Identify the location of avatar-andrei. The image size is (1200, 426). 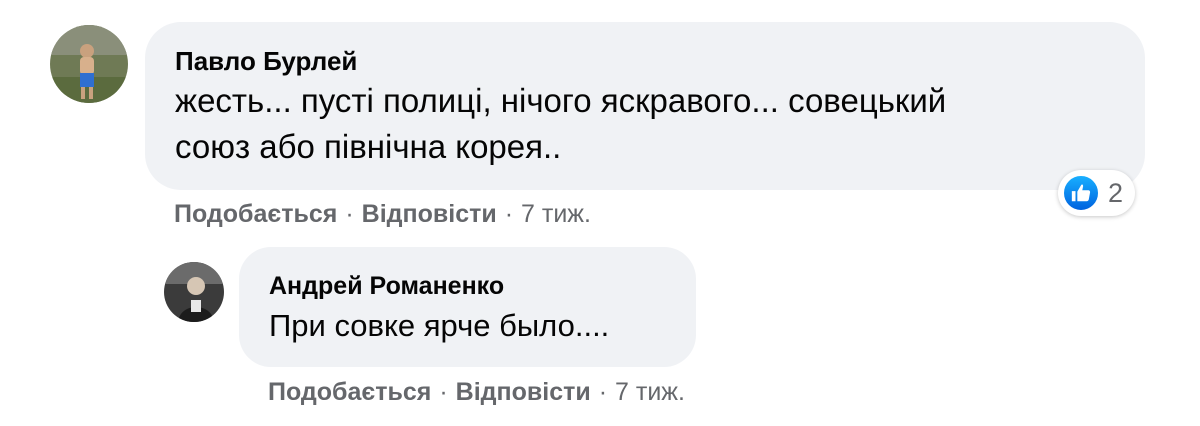
(194, 292).